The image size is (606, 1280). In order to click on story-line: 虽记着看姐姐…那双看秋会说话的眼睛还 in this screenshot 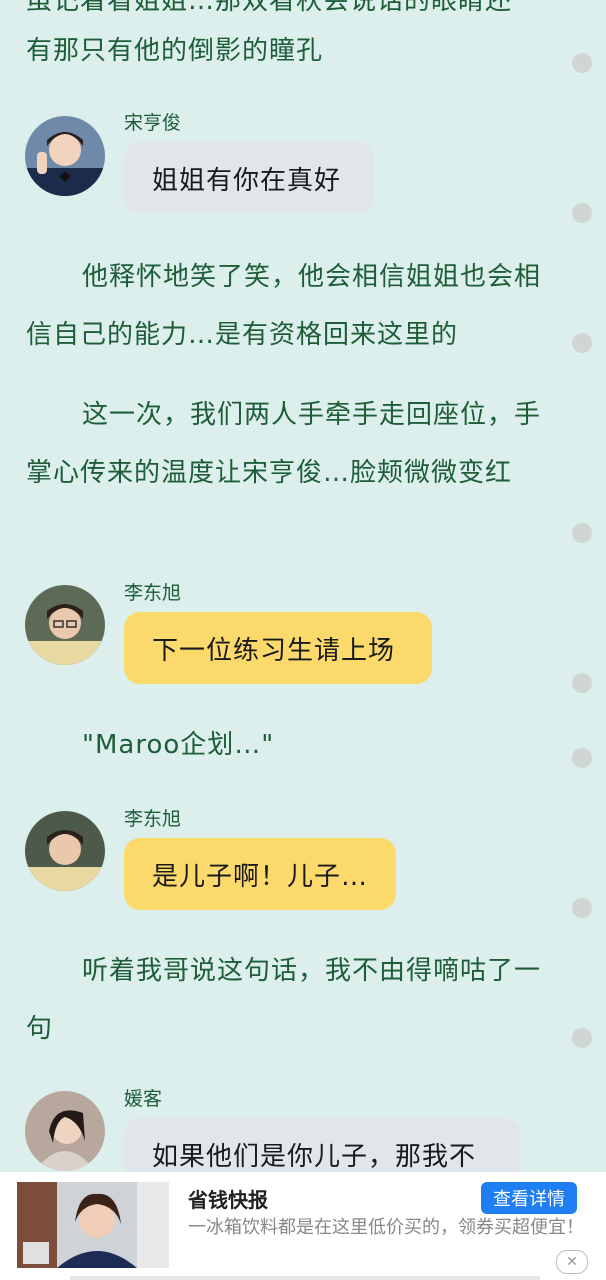, I will do `click(269, 8)`.